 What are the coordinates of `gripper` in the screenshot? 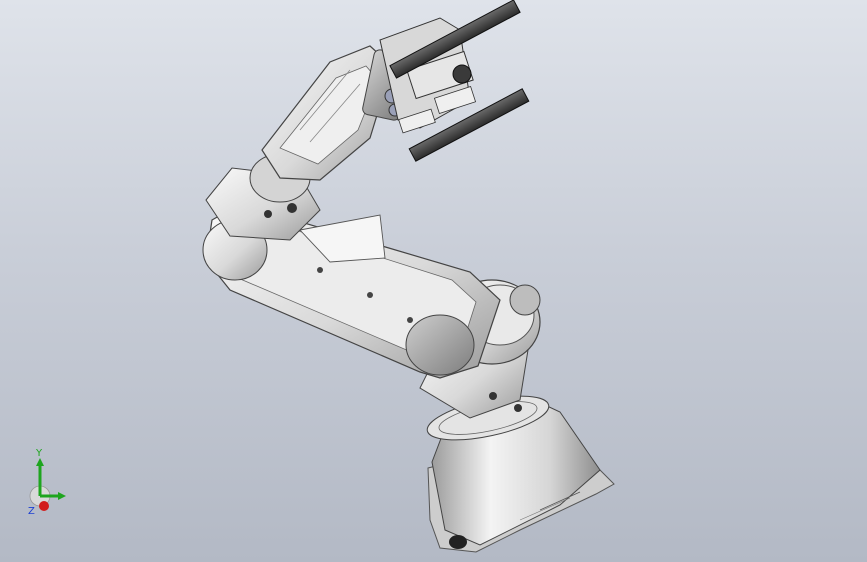 It's located at (454, 81).